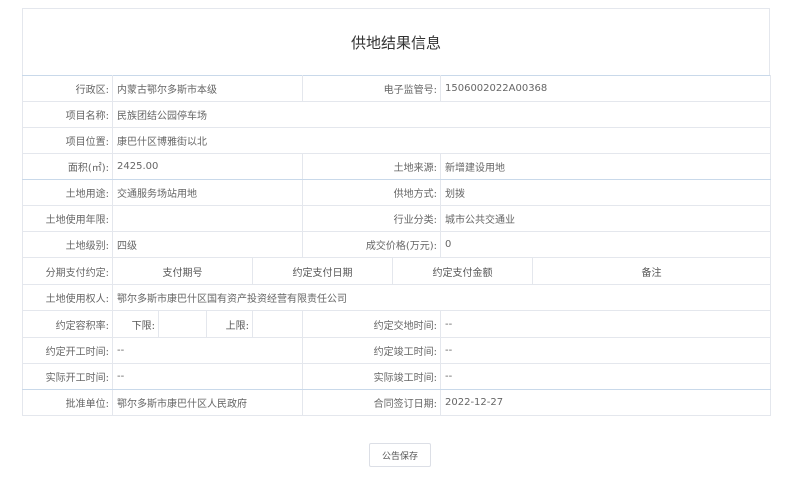  I want to click on area-label: 面积(㎡):, so click(67, 166).